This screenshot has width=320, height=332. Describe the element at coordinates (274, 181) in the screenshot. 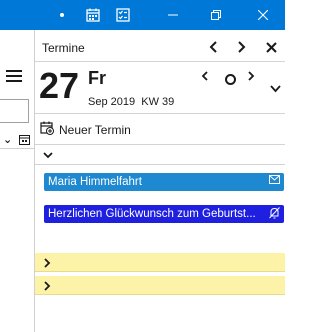

I see `envelope-icon` at that location.